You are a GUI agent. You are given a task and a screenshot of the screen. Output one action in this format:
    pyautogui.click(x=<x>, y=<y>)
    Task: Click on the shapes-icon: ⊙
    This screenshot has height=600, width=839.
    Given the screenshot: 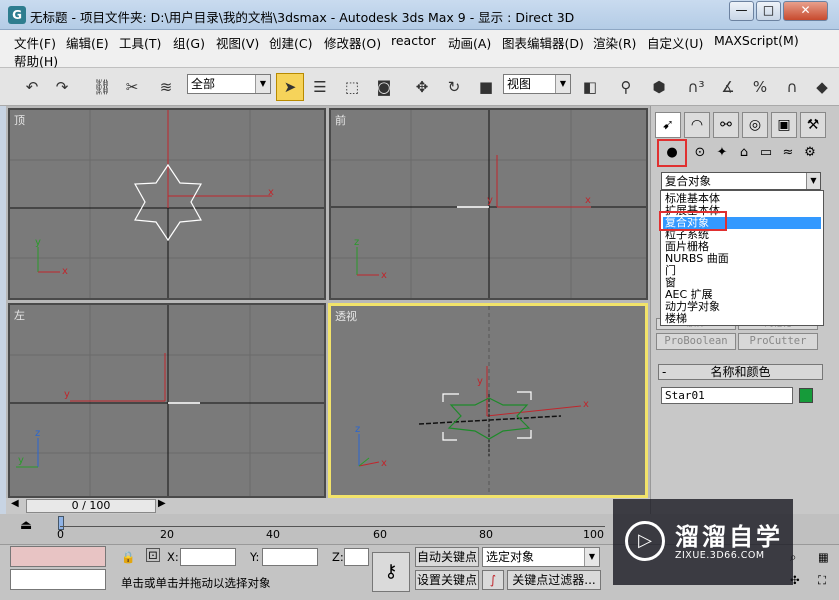 What is the action you would take?
    pyautogui.click(x=700, y=153)
    